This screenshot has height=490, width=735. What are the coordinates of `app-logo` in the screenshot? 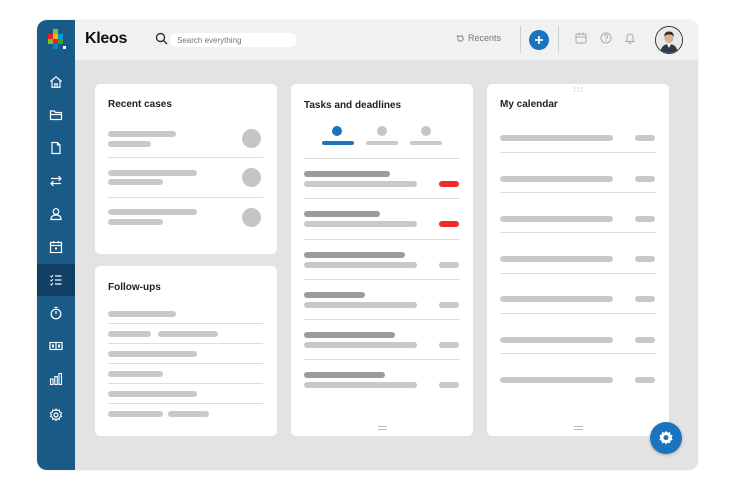 It's located at (56, 40).